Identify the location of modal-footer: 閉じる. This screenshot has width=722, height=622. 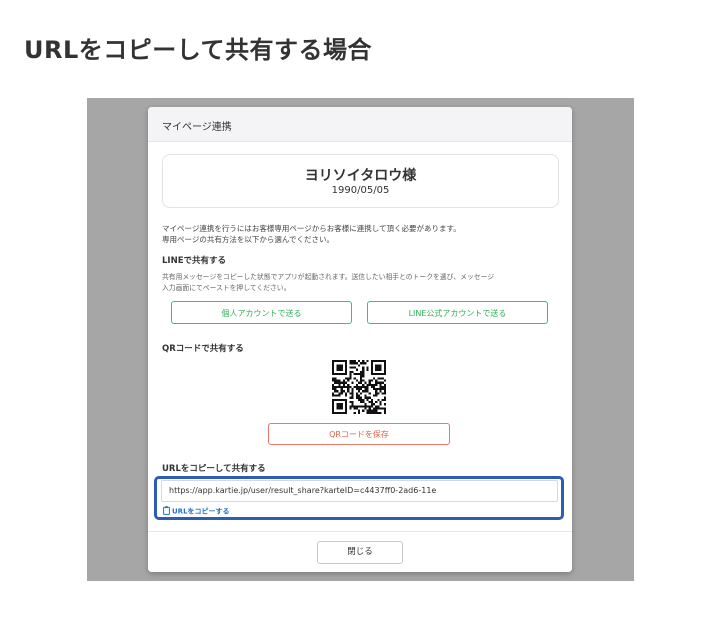
(360, 551).